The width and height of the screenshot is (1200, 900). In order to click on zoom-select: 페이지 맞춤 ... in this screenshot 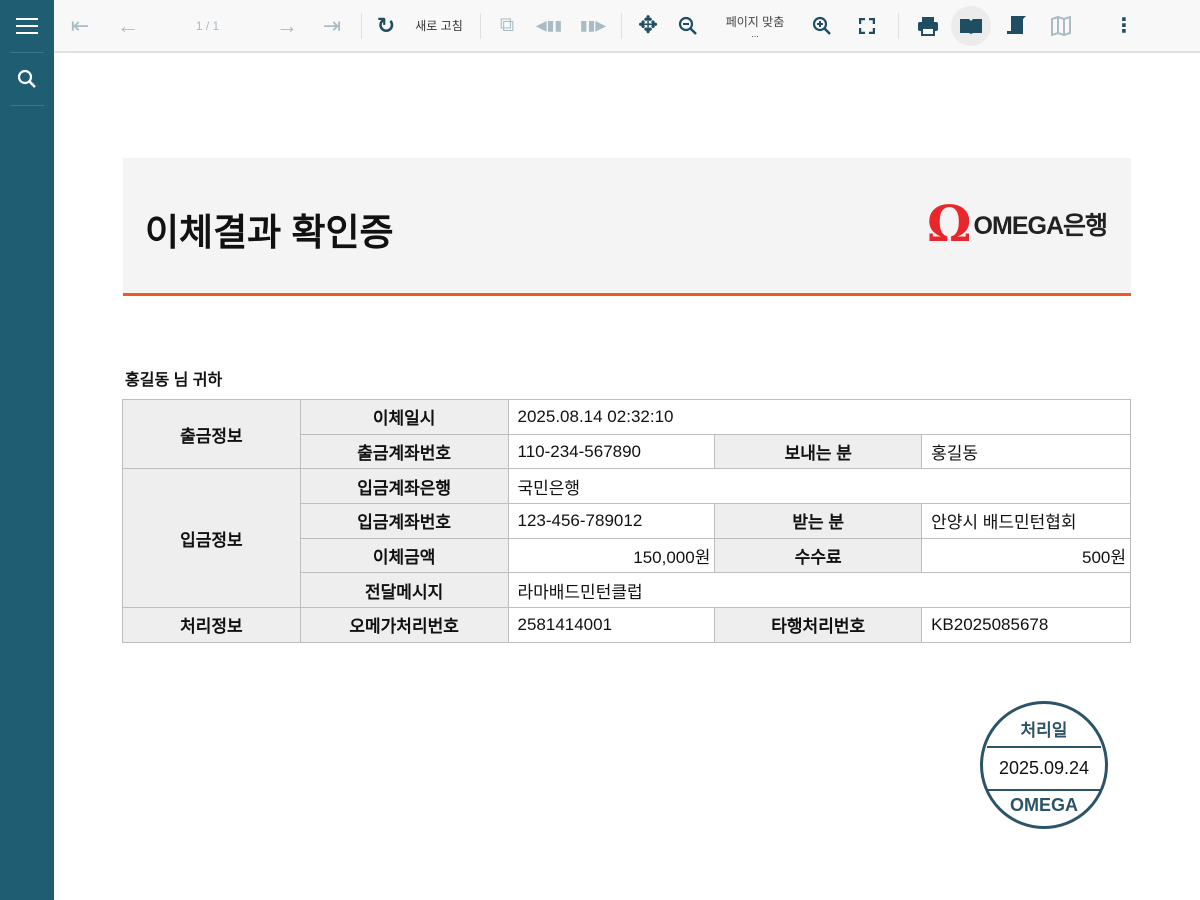, I will do `click(755, 26)`.